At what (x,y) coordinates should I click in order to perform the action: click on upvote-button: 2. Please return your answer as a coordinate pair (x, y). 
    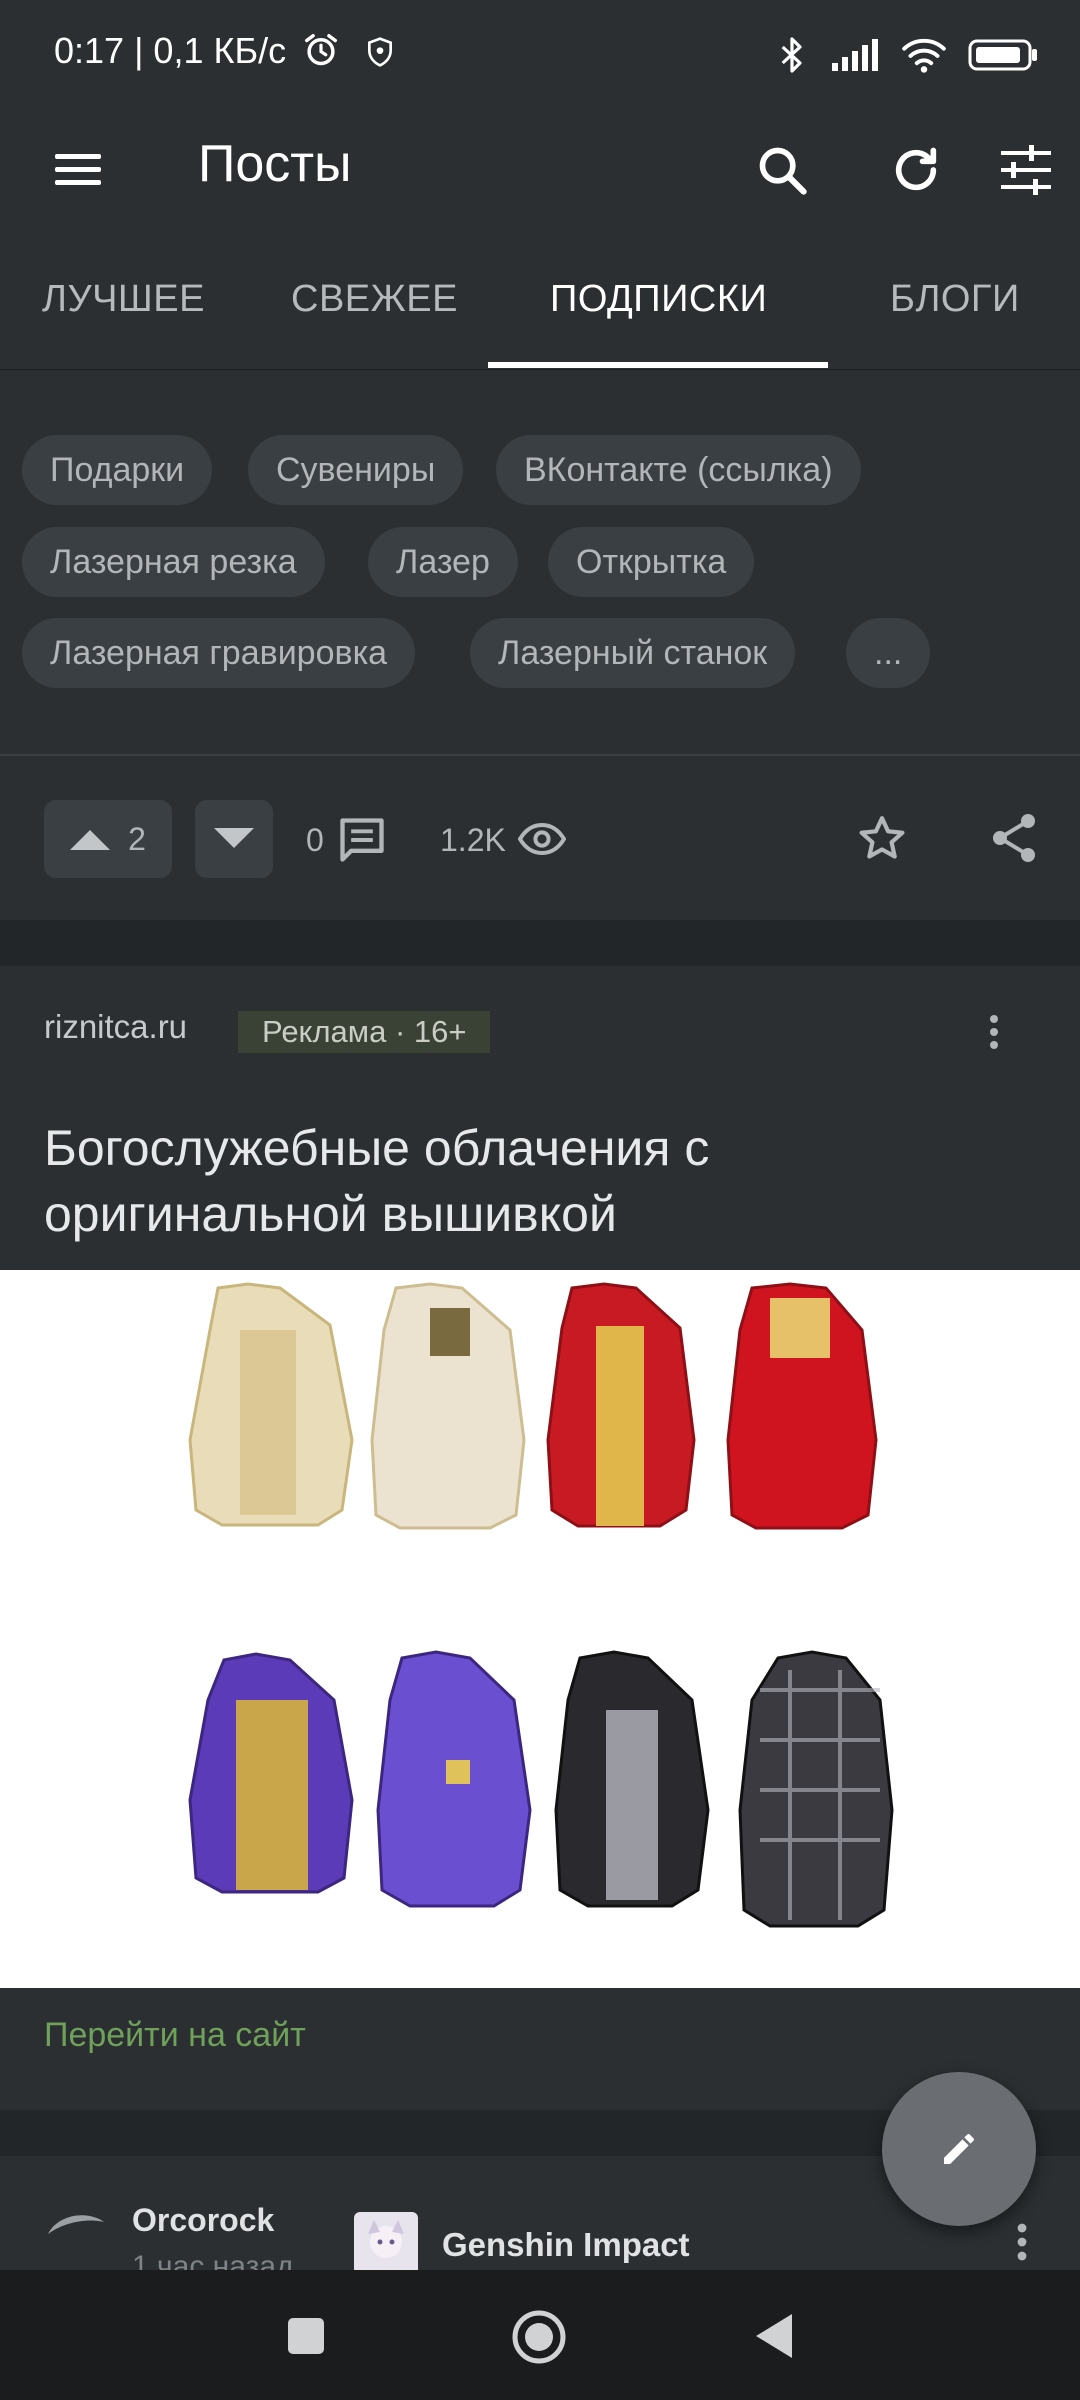
    Looking at the image, I should click on (108, 839).